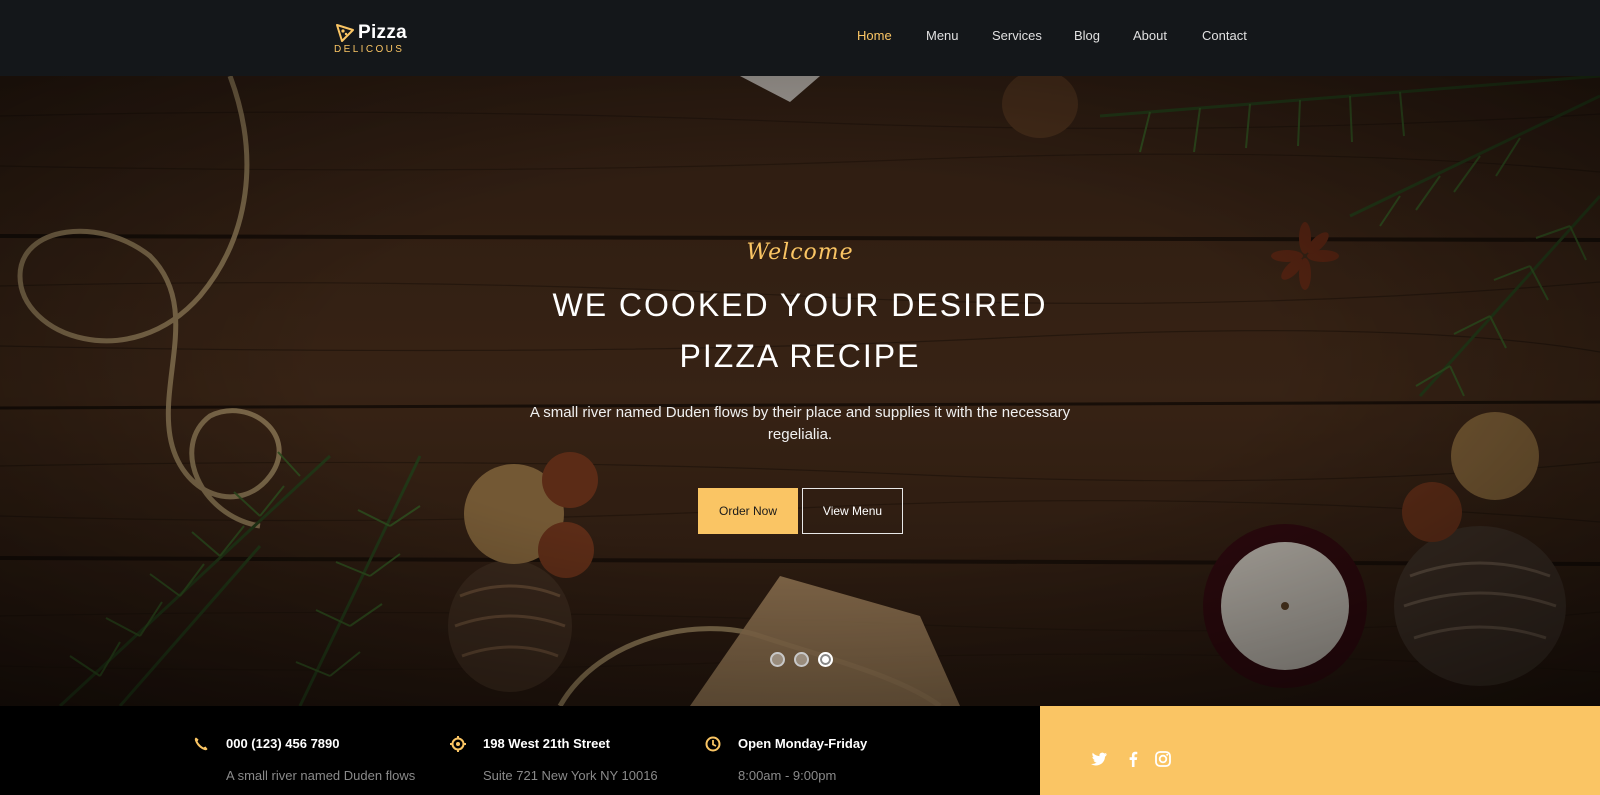 Image resolution: width=1600 pixels, height=795 pixels. I want to click on brand-title: Pizza, so click(383, 32).